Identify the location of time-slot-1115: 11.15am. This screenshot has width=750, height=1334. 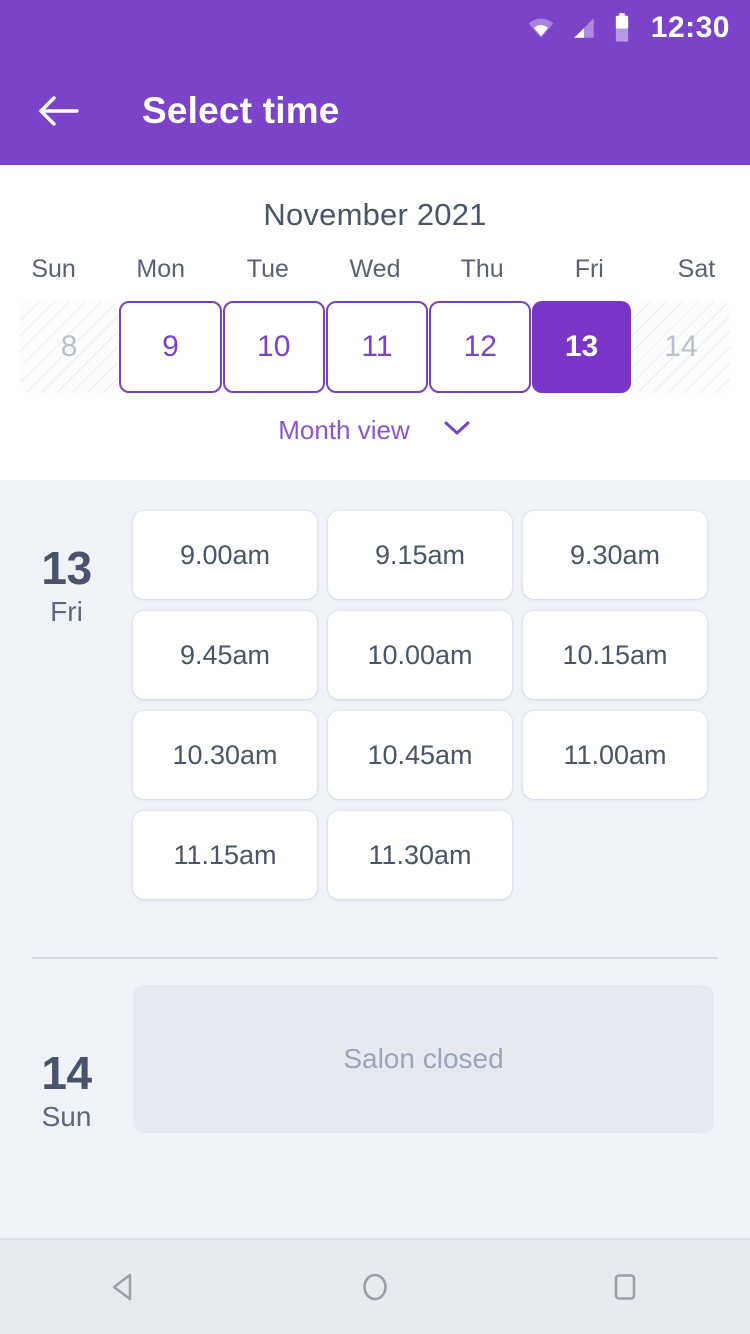
(225, 855).